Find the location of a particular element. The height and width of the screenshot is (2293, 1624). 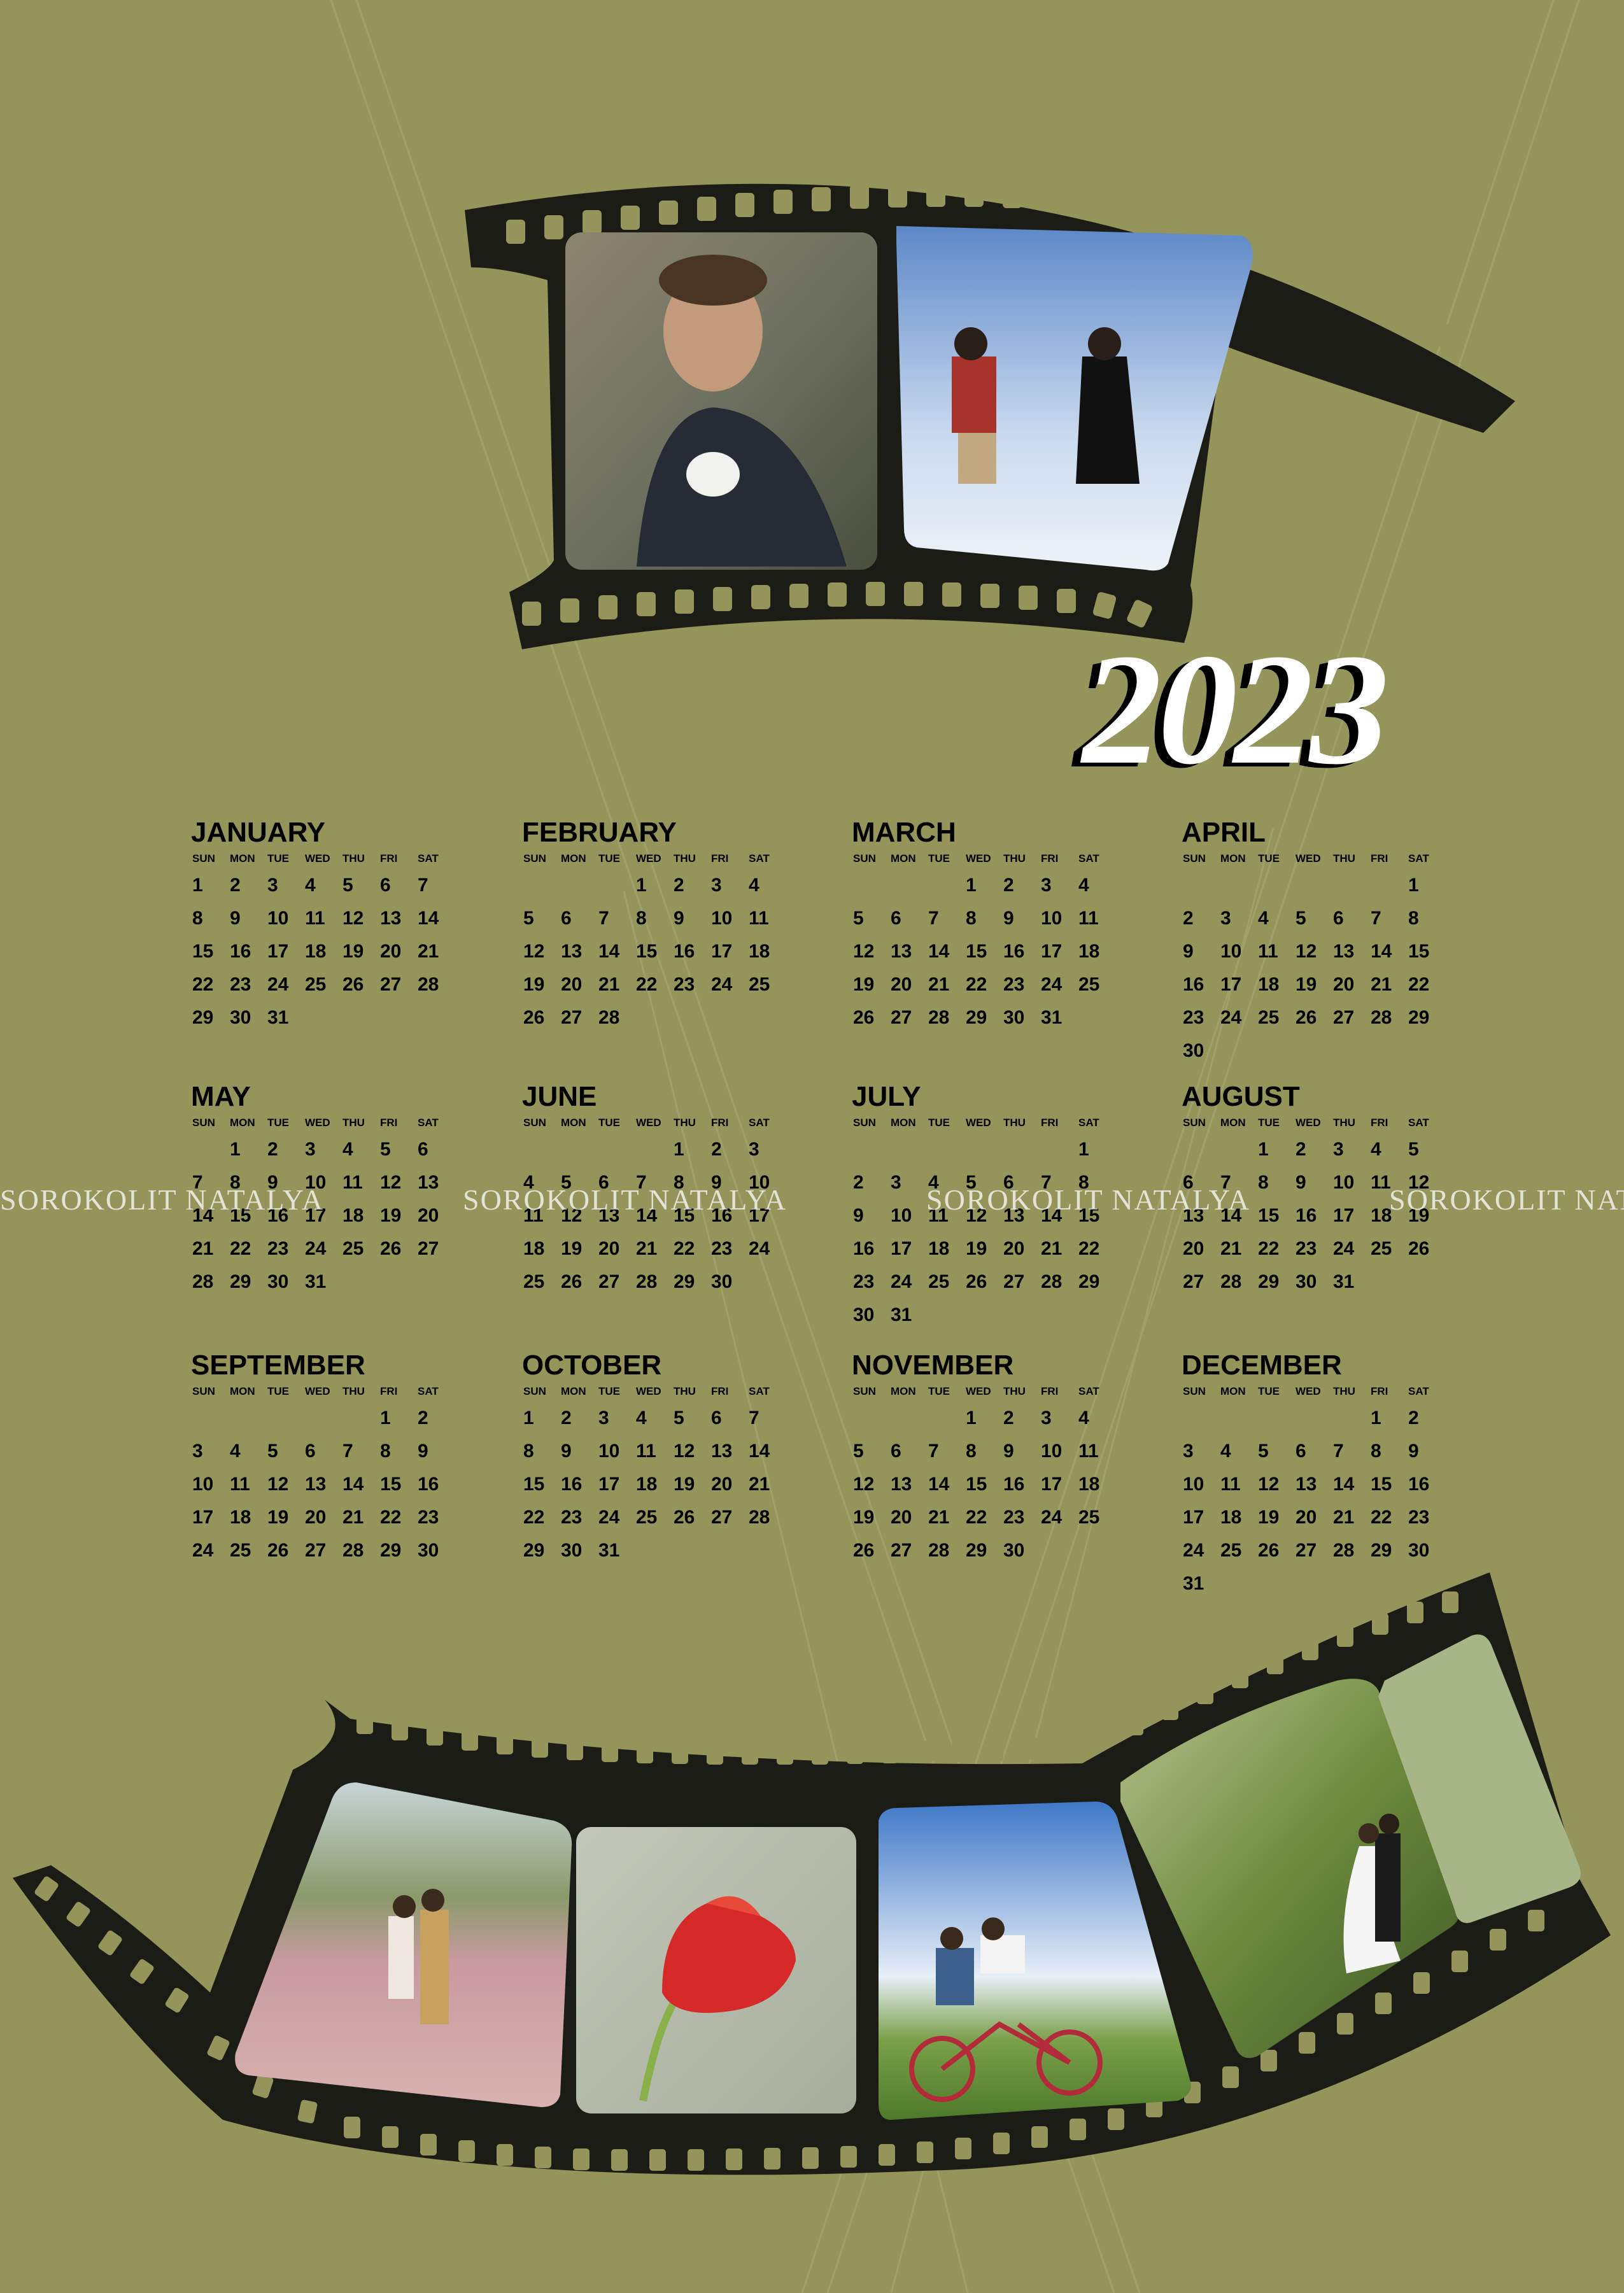

month-name: MAY is located at coordinates (221, 1096).